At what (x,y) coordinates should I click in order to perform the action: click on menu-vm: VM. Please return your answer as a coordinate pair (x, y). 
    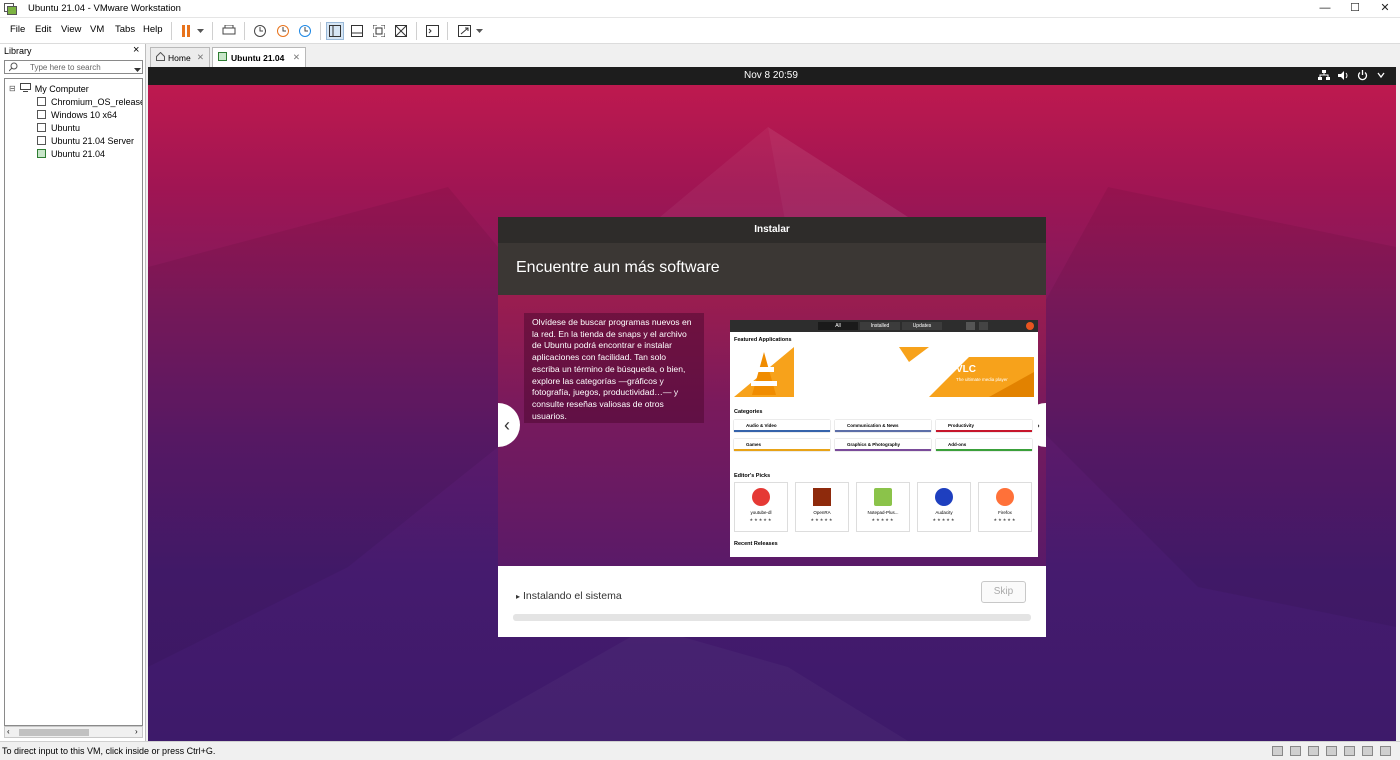
    Looking at the image, I should click on (97, 29).